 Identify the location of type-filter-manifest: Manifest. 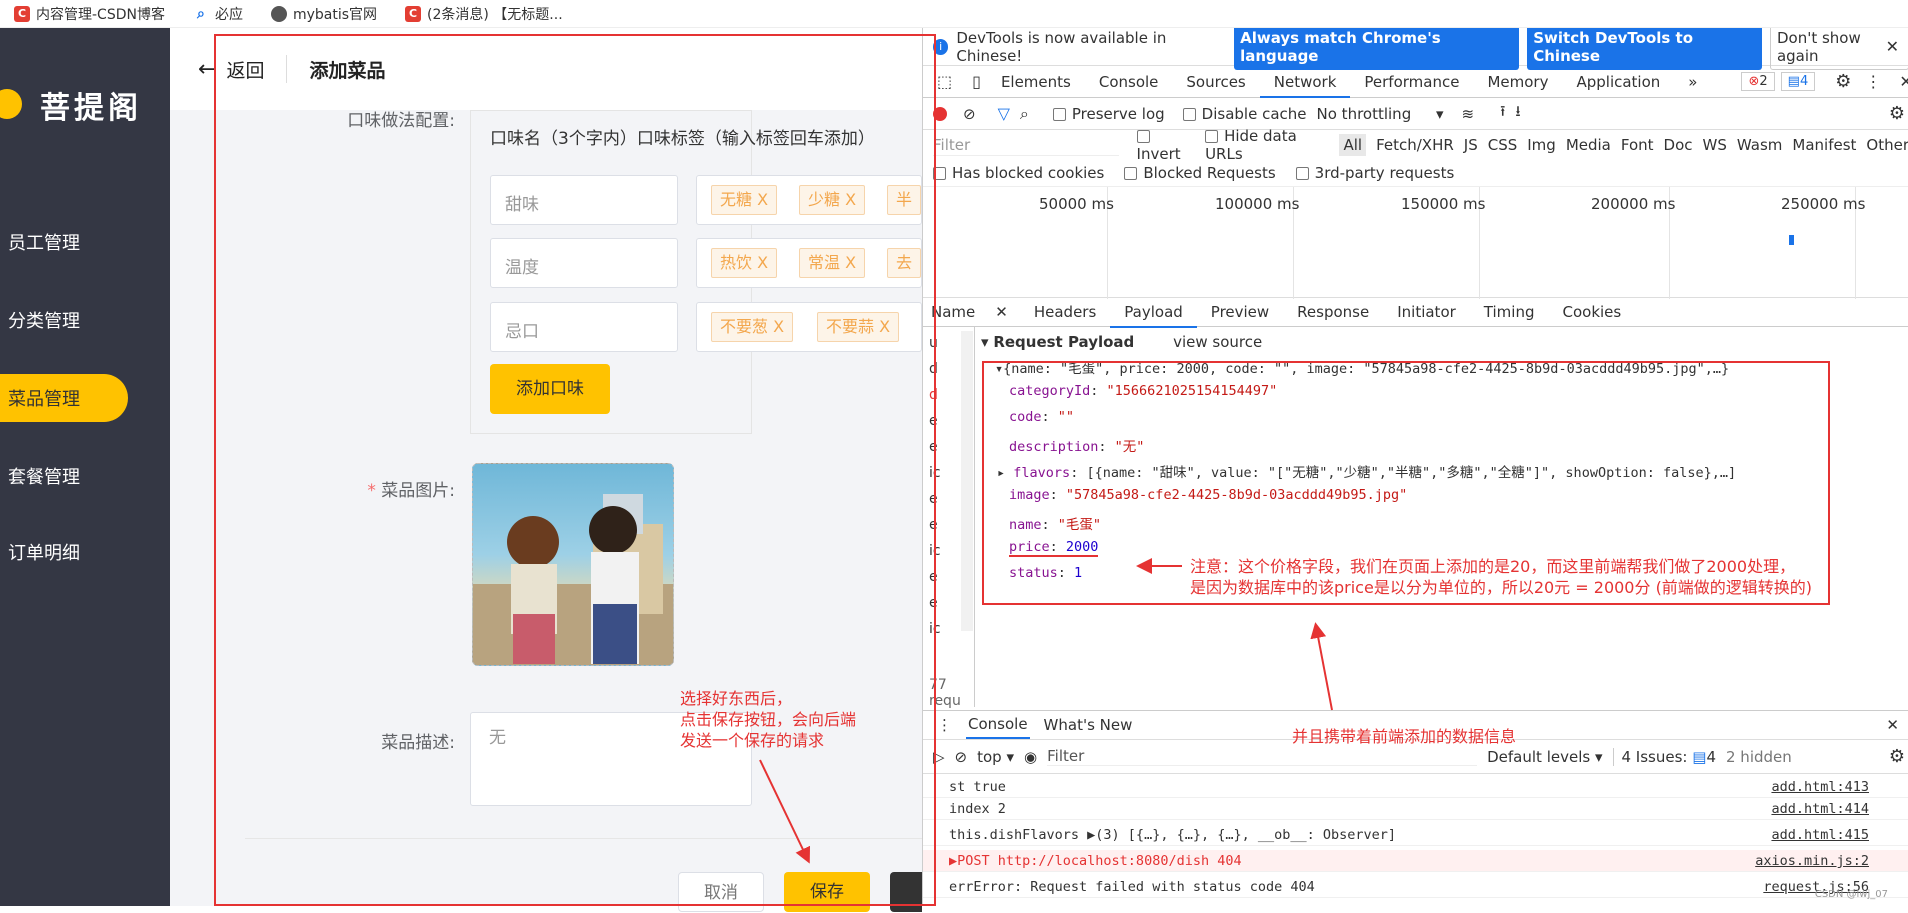
(1824, 145).